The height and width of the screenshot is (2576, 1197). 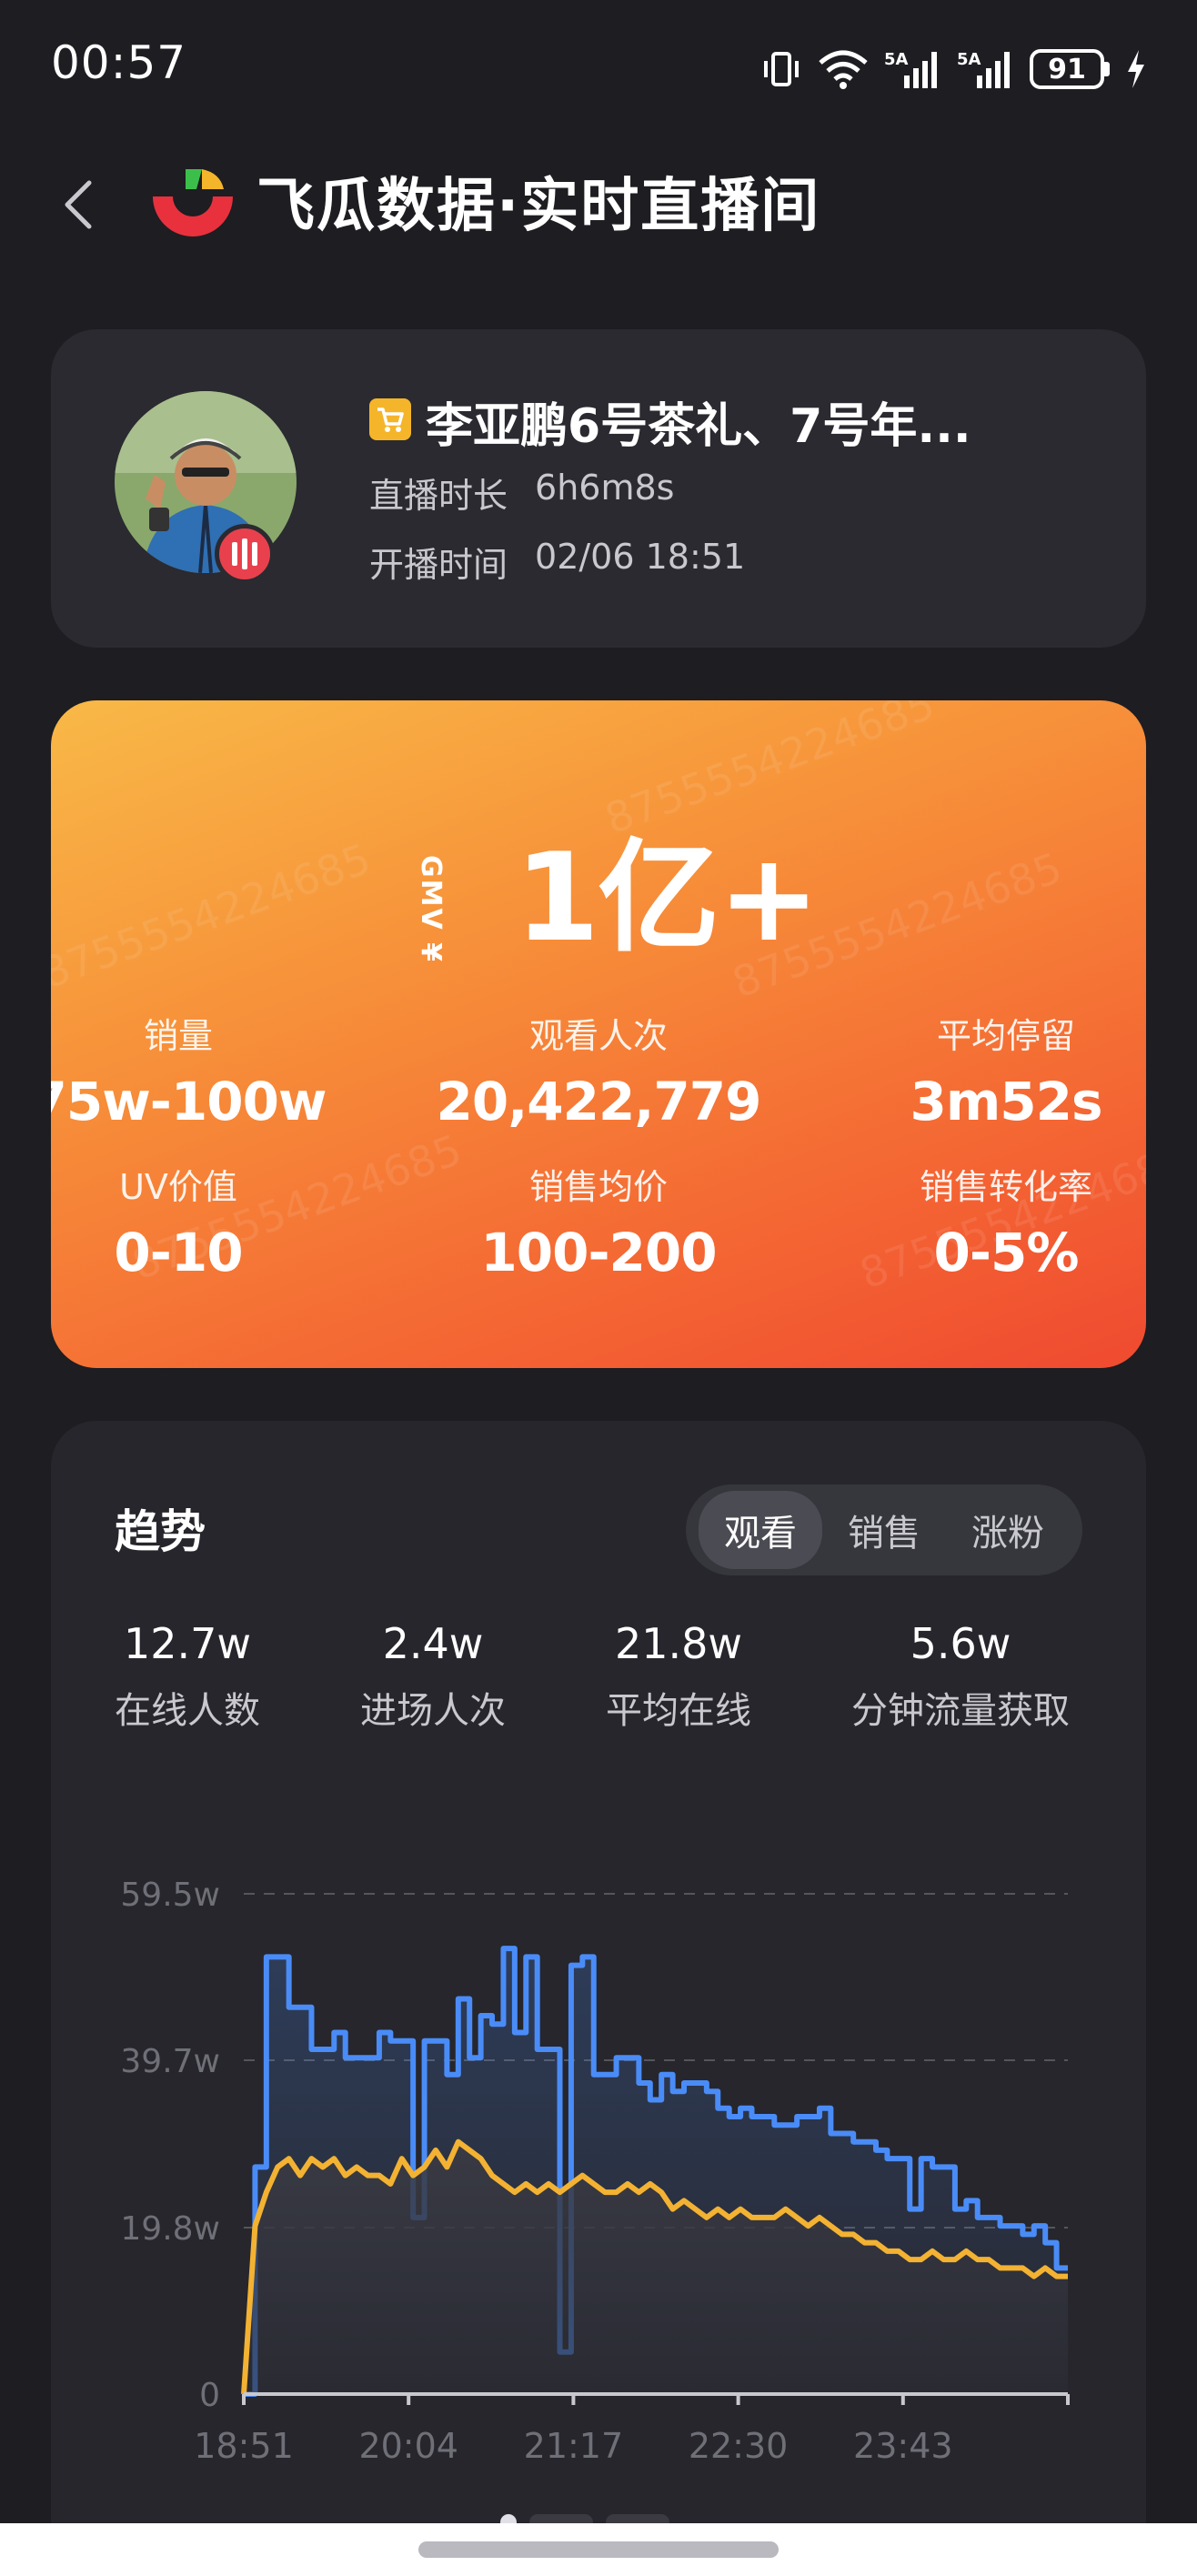 What do you see at coordinates (187, 1676) in the screenshot?
I see `metric-online: 12.7w 在线人数` at bounding box center [187, 1676].